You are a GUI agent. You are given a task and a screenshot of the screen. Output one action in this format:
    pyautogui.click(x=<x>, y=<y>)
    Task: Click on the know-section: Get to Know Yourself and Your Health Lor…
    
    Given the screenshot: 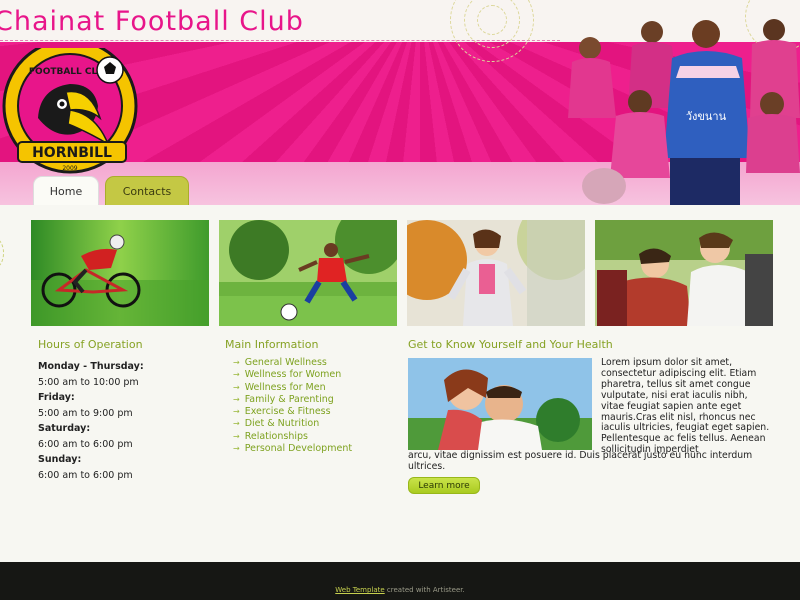 What is the action you would take?
    pyautogui.click(x=593, y=423)
    